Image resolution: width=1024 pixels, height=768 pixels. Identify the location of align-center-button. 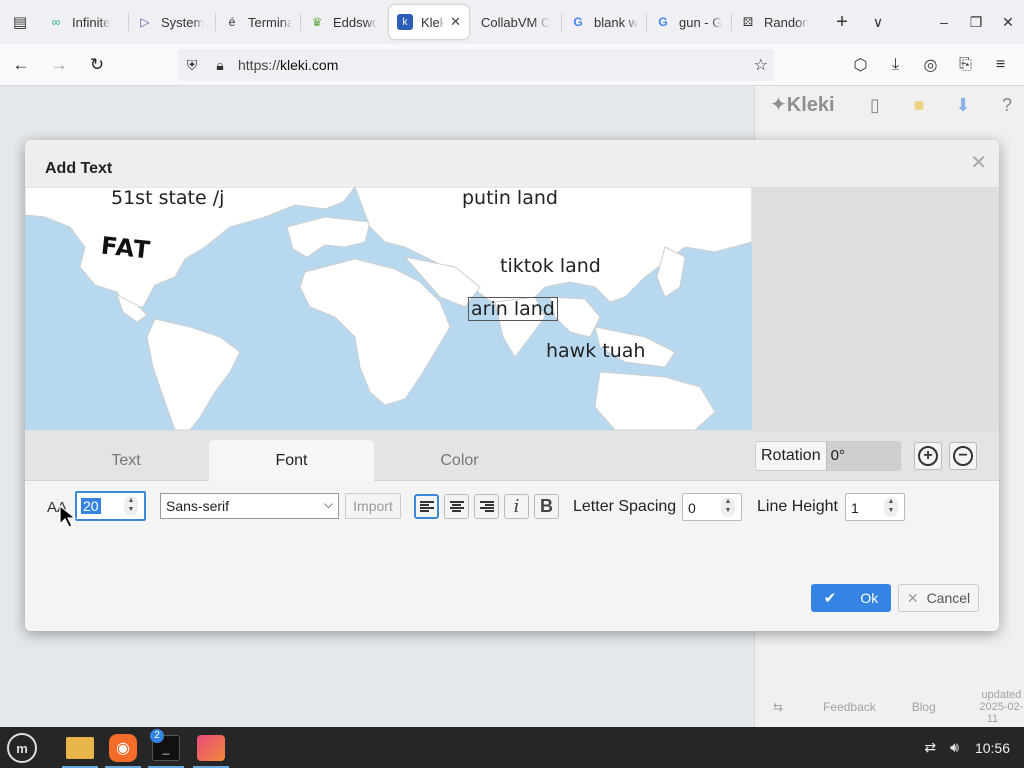
(456, 506).